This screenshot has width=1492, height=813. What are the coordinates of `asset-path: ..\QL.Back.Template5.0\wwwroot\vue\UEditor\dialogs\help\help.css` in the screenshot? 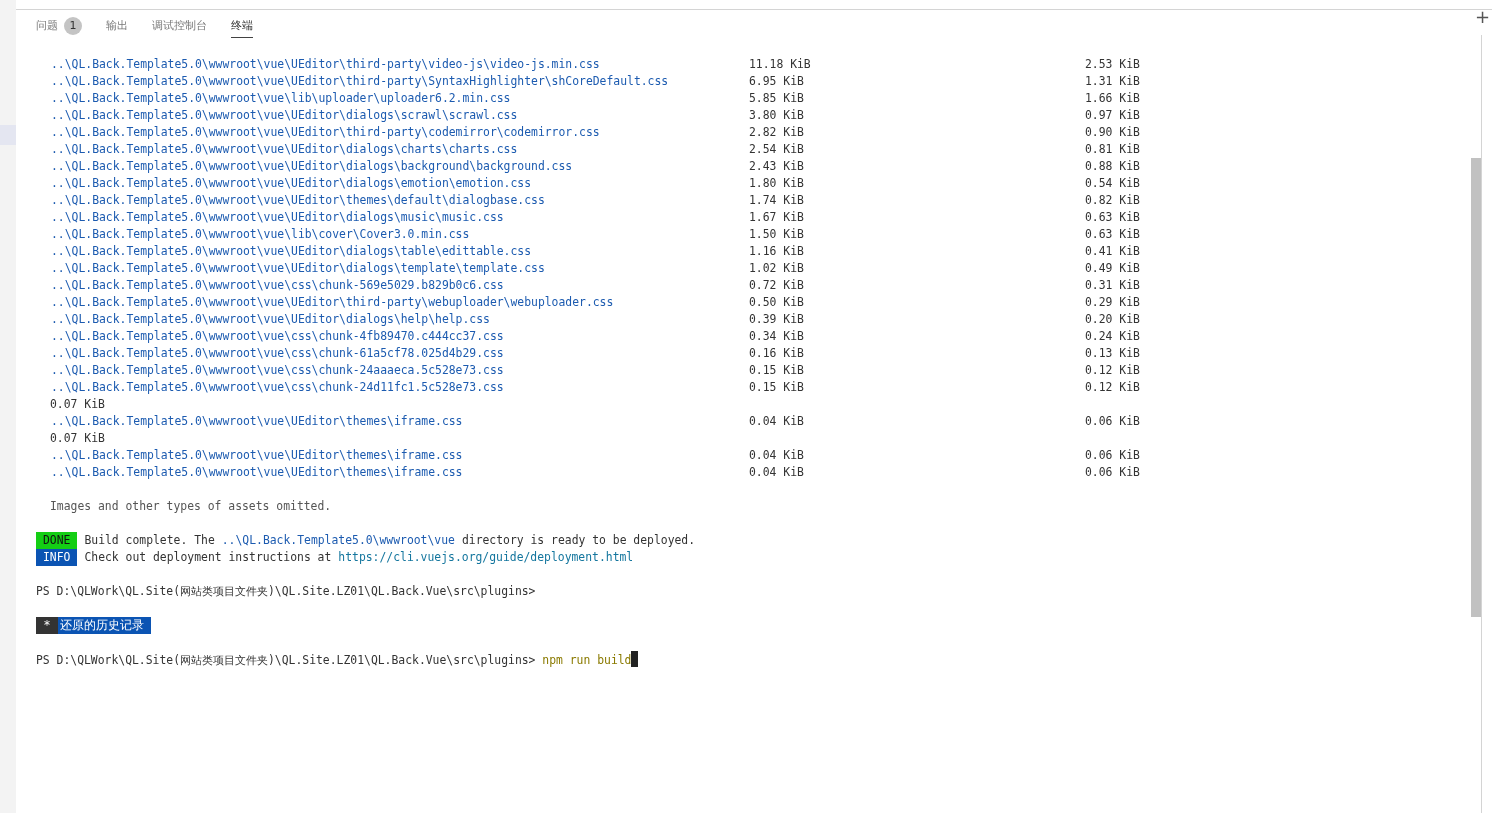 It's located at (270, 319).